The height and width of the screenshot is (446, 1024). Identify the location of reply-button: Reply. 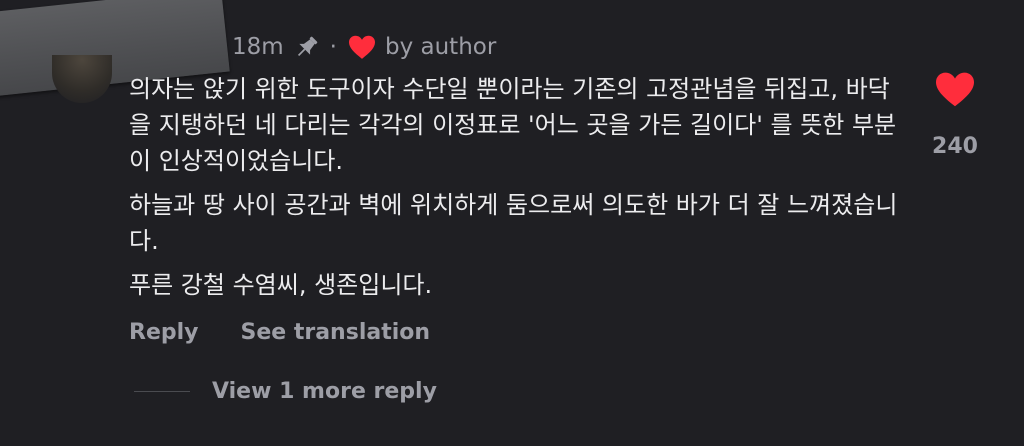
(164, 332).